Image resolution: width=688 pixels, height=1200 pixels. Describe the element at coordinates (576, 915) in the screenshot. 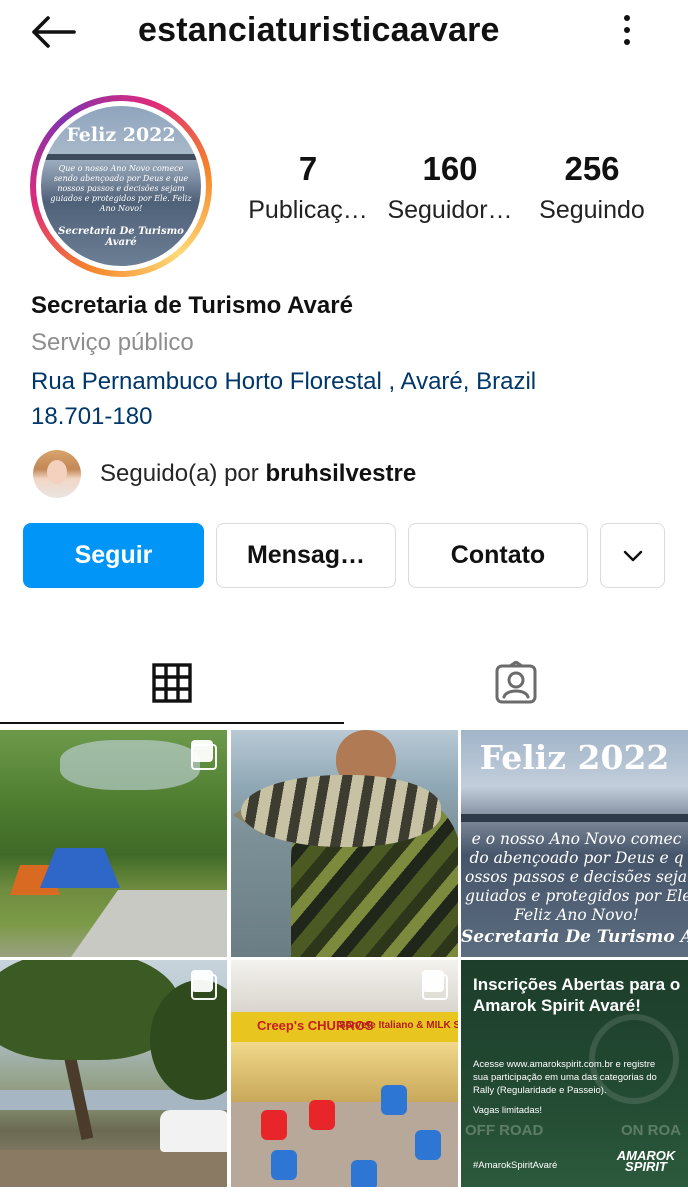

I see `post-message-line: Feliz Ano Novo!` at that location.